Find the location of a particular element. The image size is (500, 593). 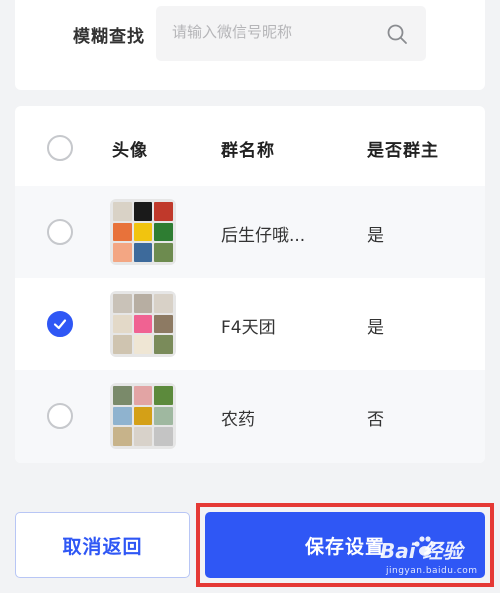

search-icon is located at coordinates (397, 34).